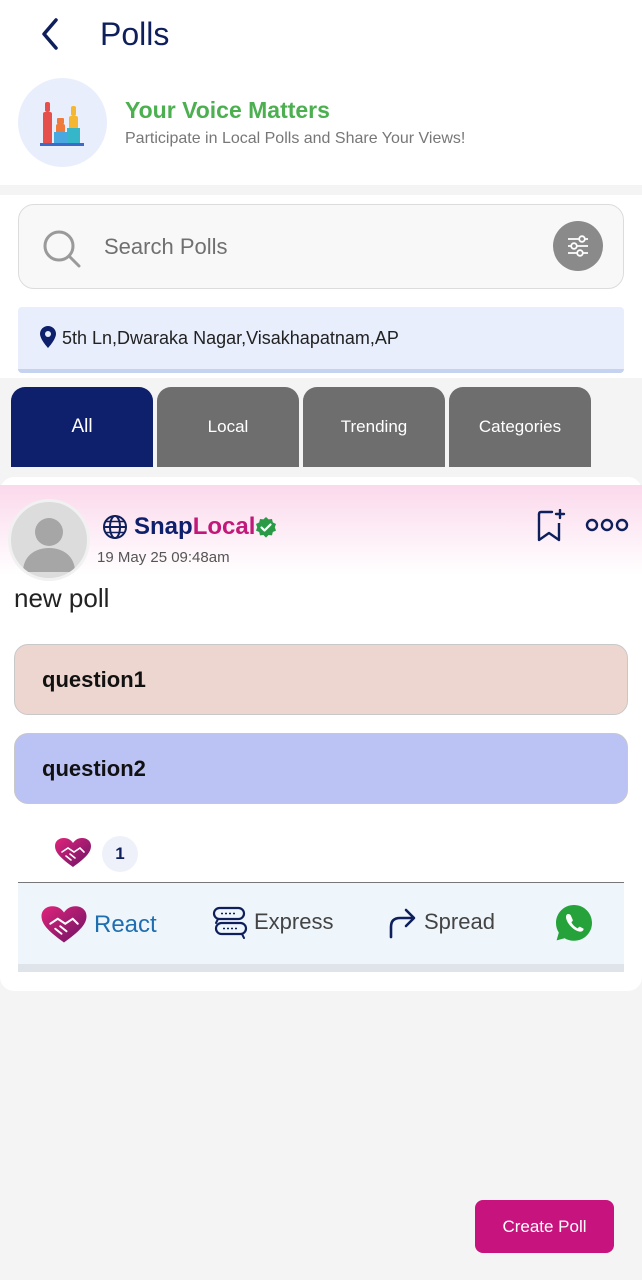  What do you see at coordinates (520, 427) in the screenshot?
I see `tab-categories: Categories` at bounding box center [520, 427].